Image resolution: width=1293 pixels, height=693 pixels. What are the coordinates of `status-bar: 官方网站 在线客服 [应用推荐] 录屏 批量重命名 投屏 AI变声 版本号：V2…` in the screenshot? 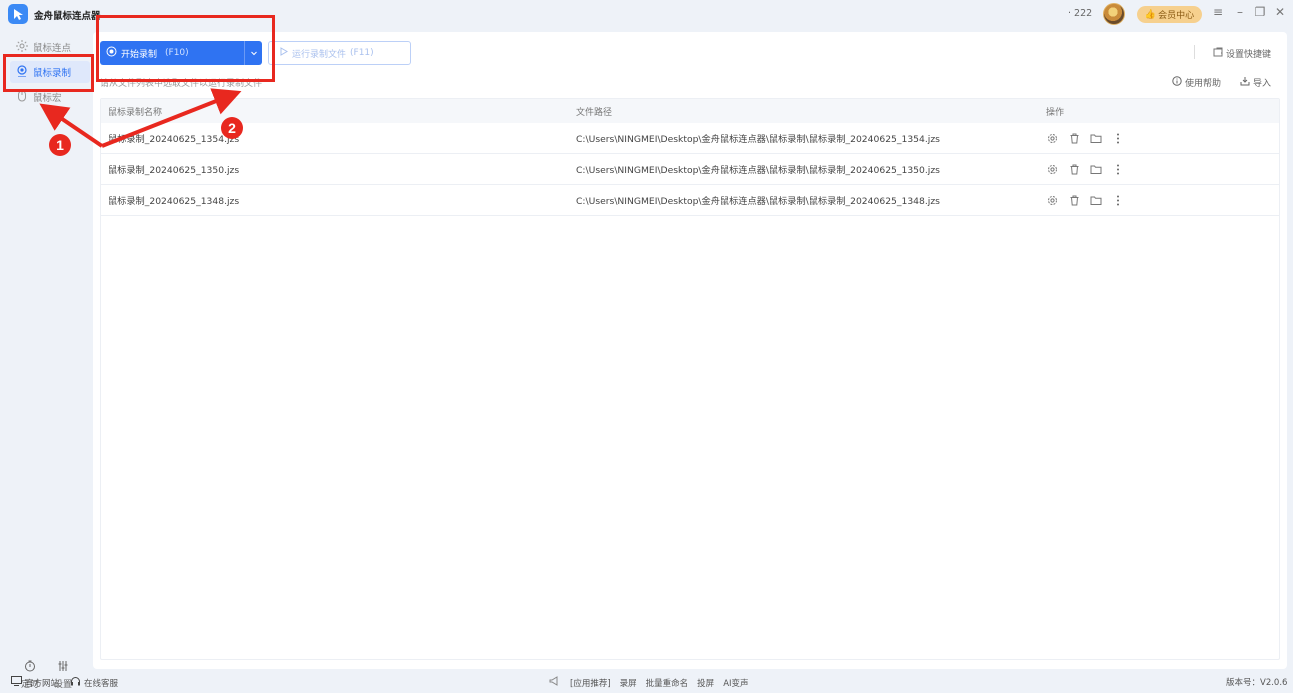 It's located at (646, 681).